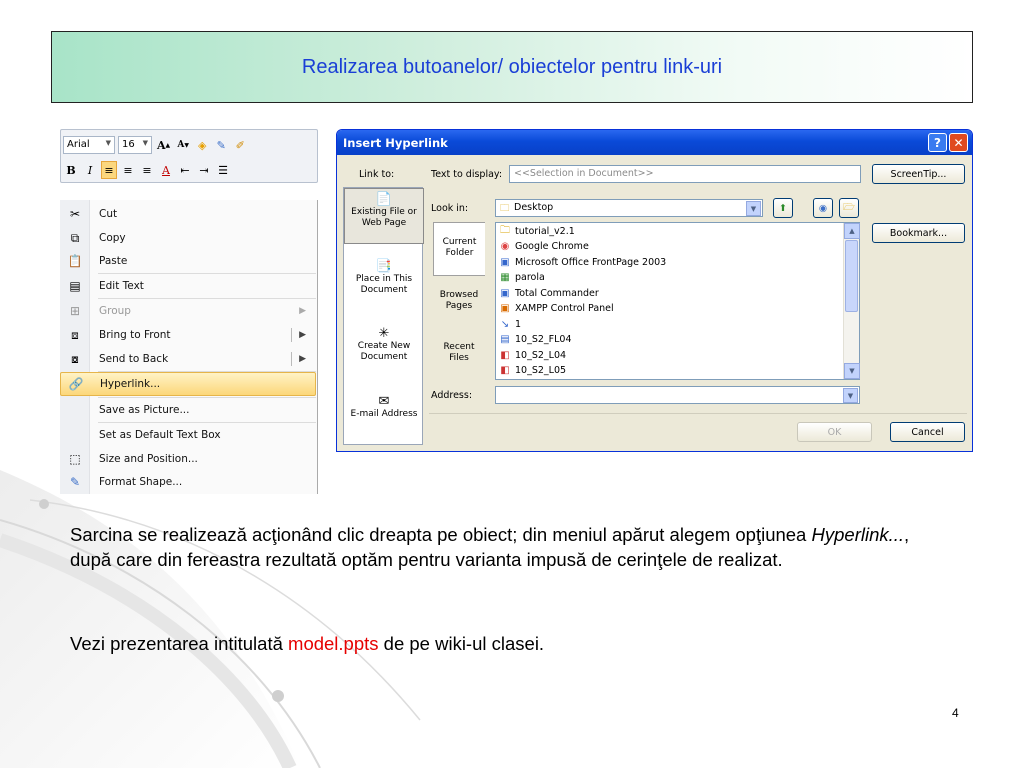 The height and width of the screenshot is (768, 1024). I want to click on list-item: ▤ 10_S2_FL04, so click(535, 339).